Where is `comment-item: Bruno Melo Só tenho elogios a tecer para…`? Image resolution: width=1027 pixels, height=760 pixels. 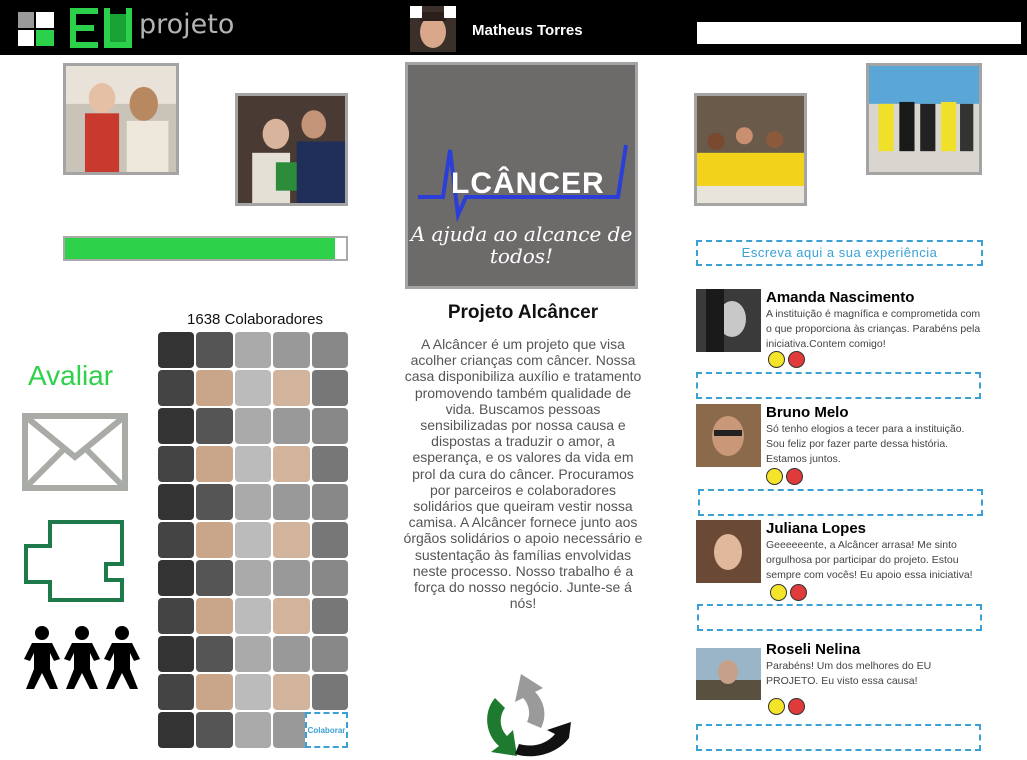
comment-item: Bruno Melo Só tenho elogios a tecer para… is located at coordinates (843, 444).